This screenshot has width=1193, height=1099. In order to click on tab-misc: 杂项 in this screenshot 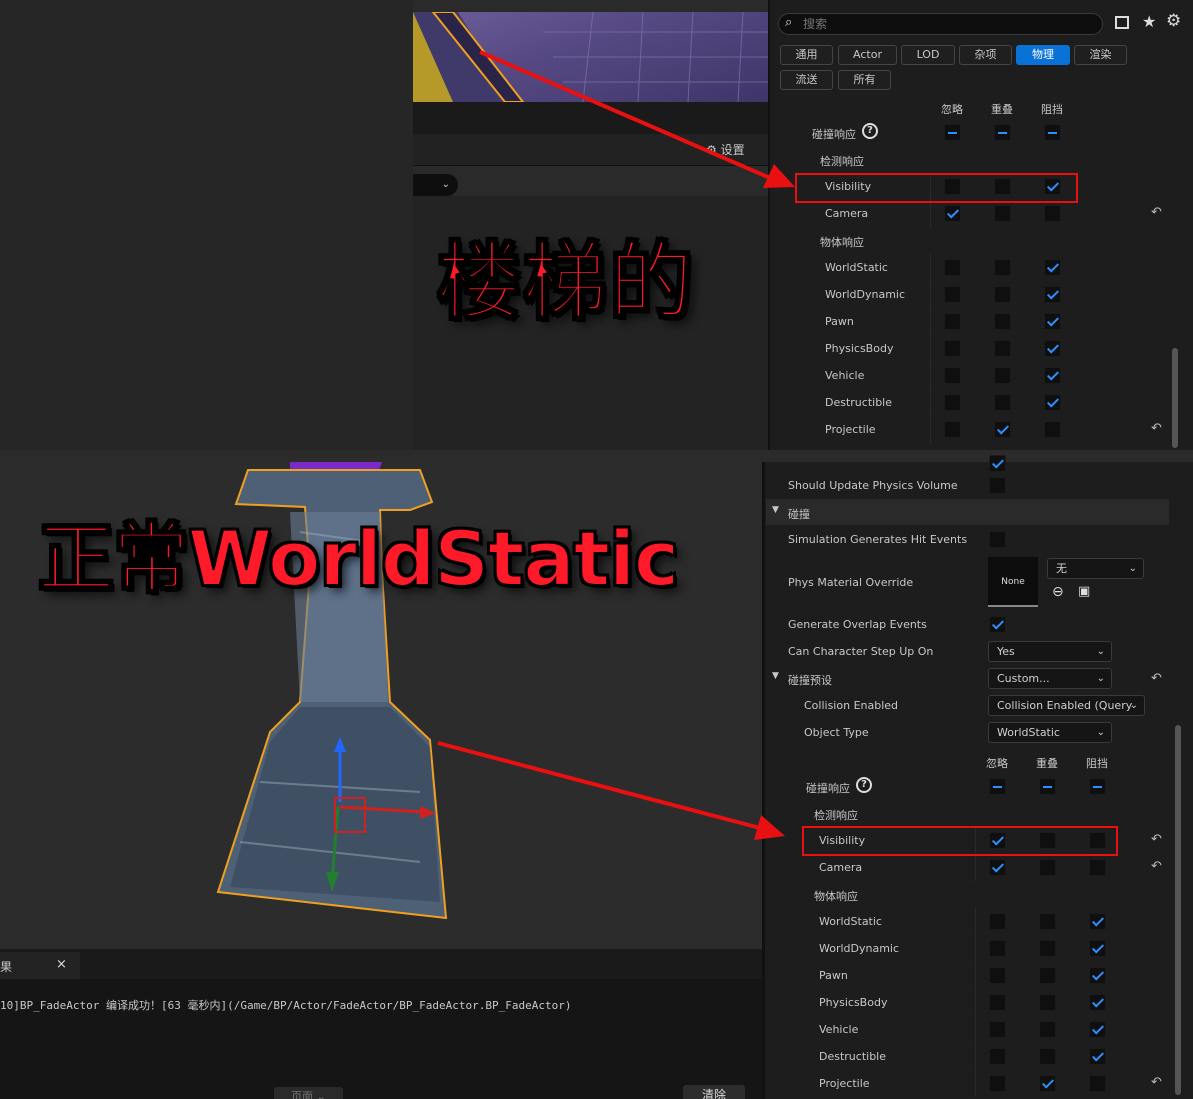, I will do `click(985, 55)`.